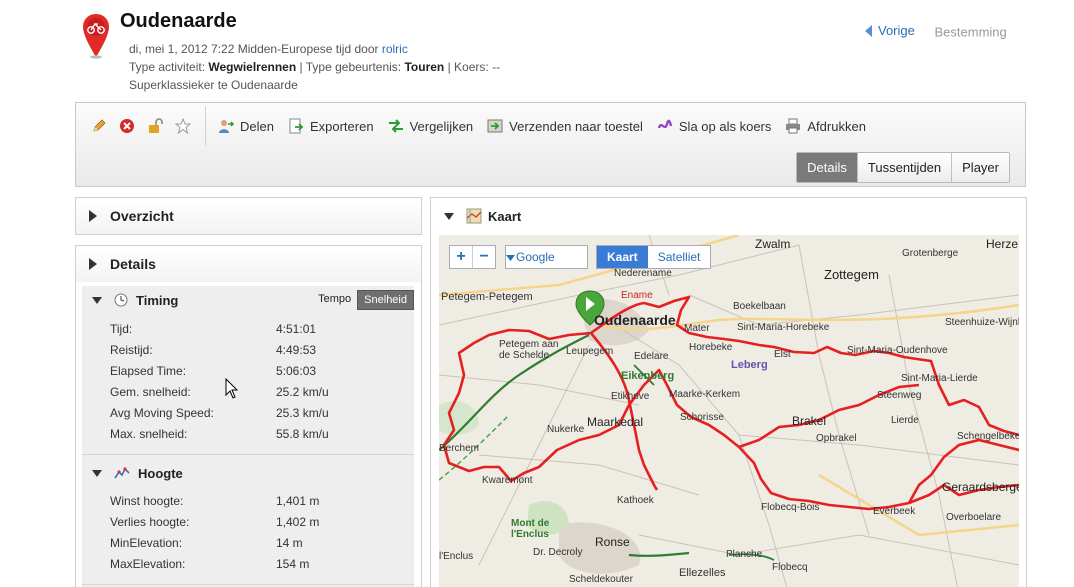  I want to click on export-label: Exporteren, so click(341, 126).